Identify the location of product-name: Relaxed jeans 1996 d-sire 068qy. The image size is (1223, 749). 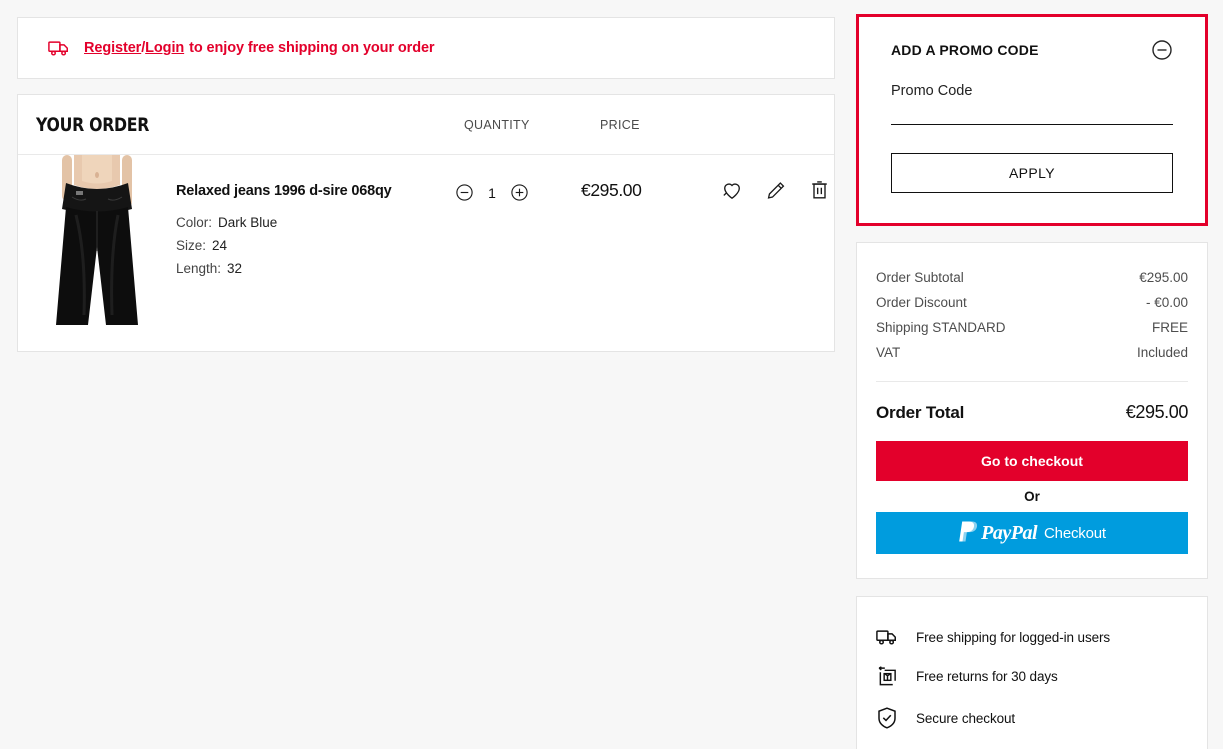
(312, 191).